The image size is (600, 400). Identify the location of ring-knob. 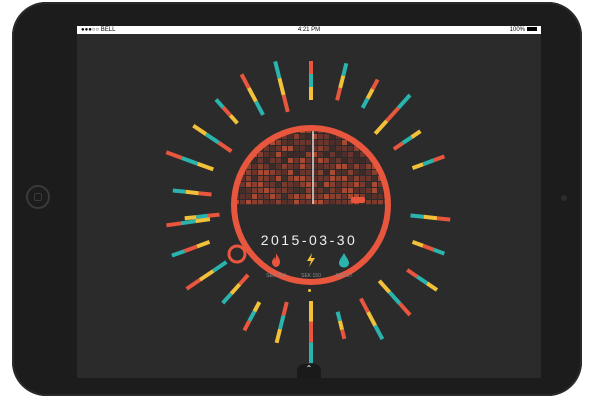
(237, 254).